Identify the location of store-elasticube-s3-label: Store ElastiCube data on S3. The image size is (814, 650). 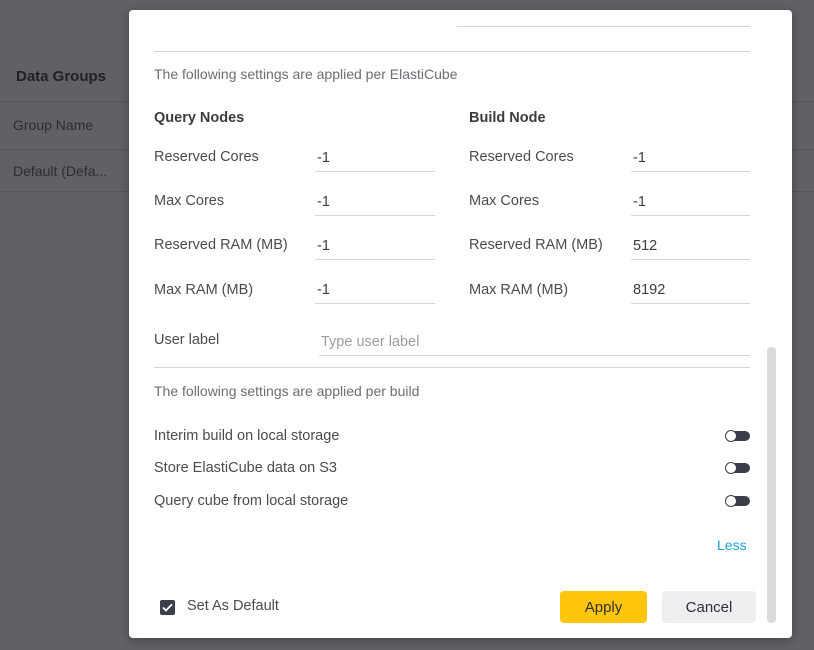
(245, 468).